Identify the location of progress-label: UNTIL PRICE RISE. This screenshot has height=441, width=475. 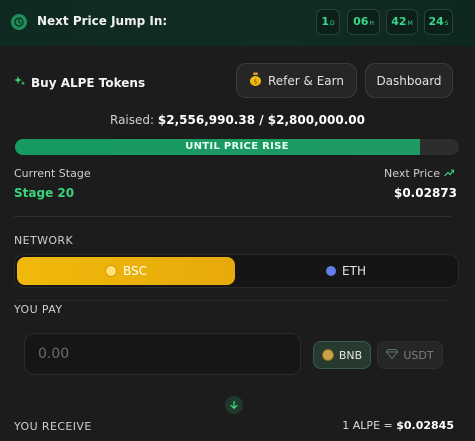
(237, 146).